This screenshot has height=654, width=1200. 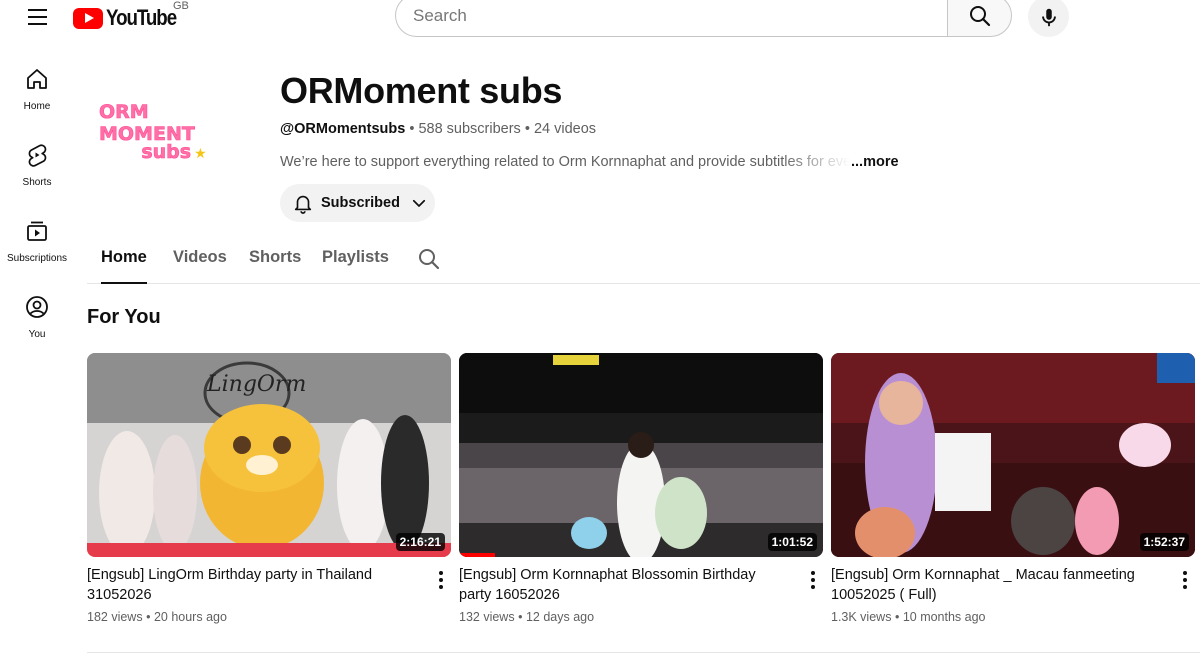 I want to click on account-circle-icon, so click(x=37, y=307).